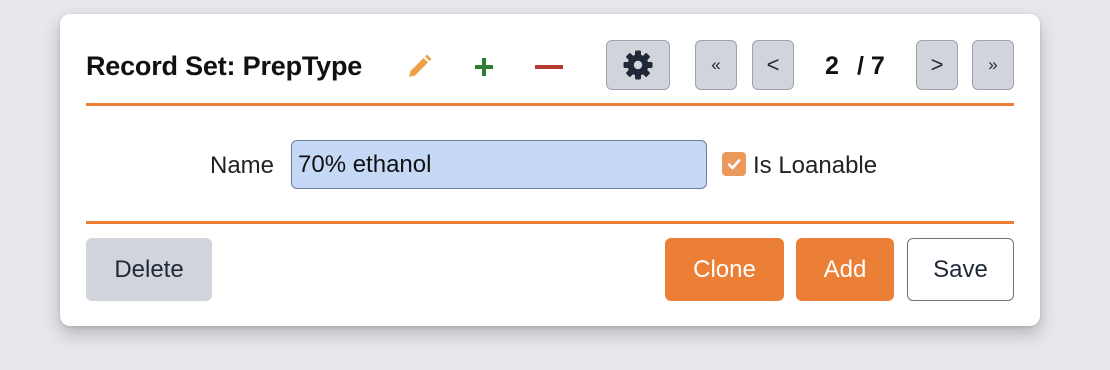  I want to click on header-divider, so click(550, 104).